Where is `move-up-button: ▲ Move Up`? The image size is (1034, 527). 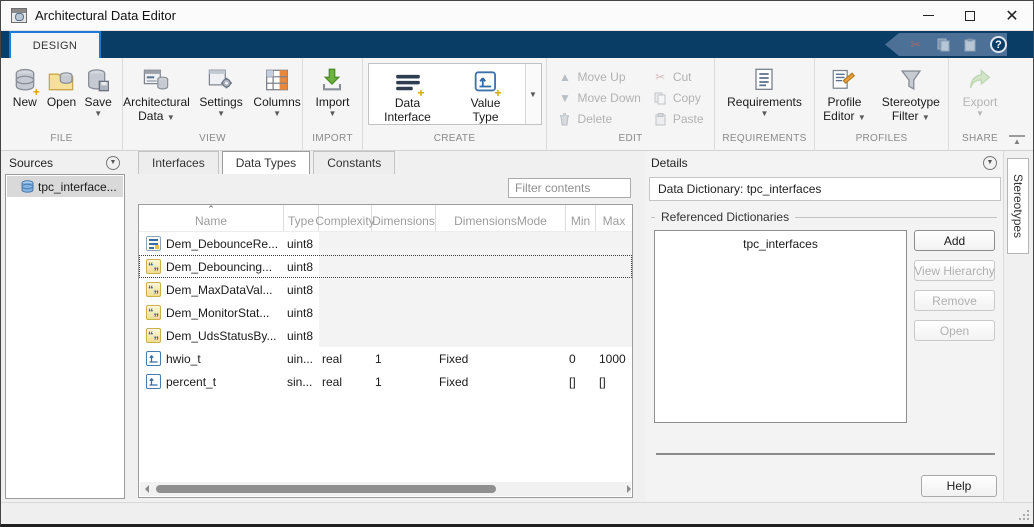
move-up-button: ▲ Move Up is located at coordinates (598, 77).